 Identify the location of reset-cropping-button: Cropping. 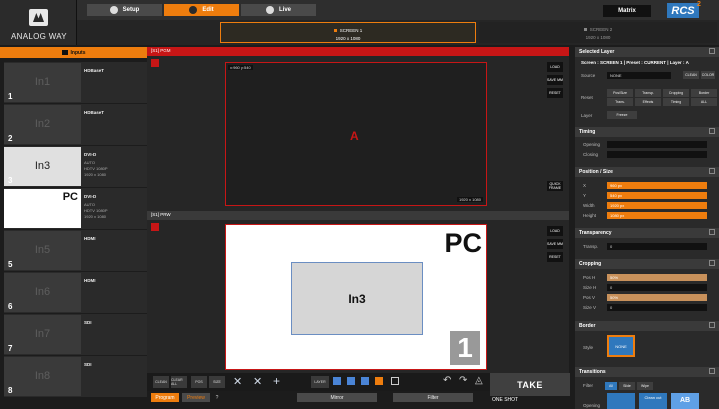
(676, 93).